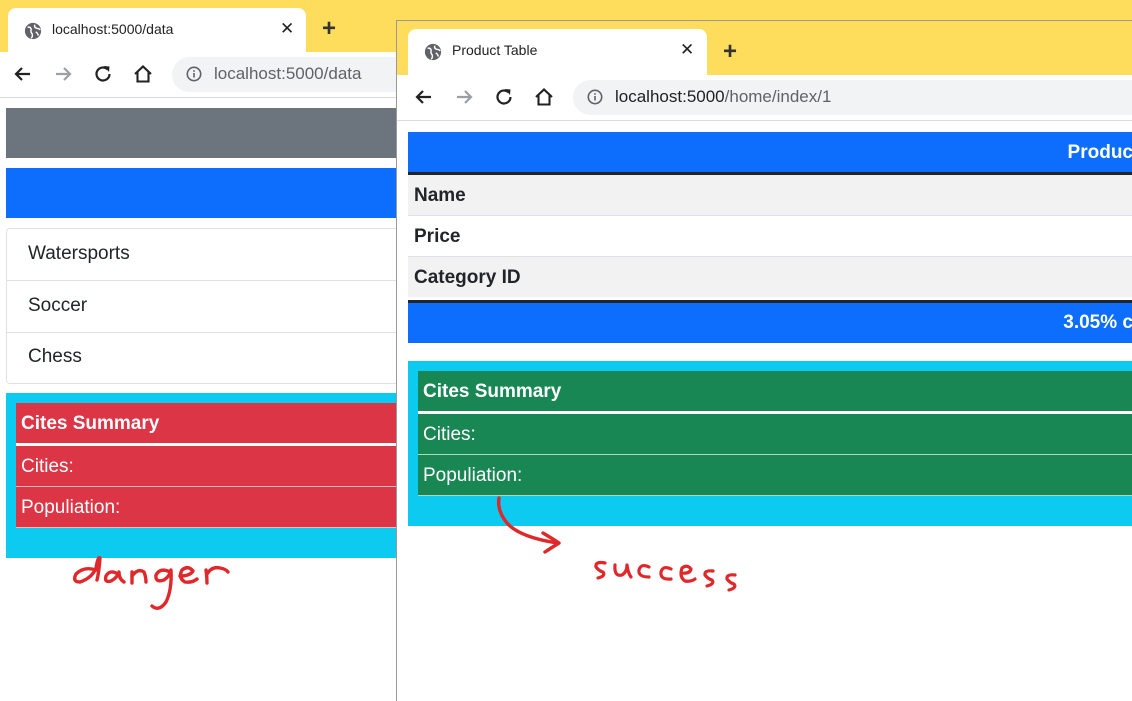  What do you see at coordinates (852, 97) in the screenshot?
I see `front-address-bar: localhost:5000/home/index/1` at bounding box center [852, 97].